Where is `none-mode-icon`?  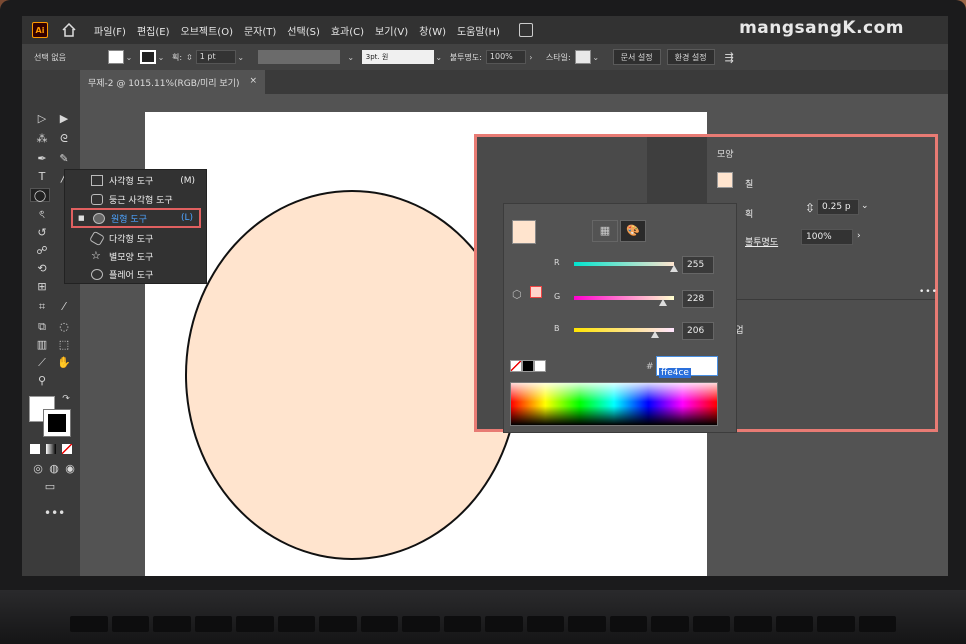 none-mode-icon is located at coordinates (67, 449).